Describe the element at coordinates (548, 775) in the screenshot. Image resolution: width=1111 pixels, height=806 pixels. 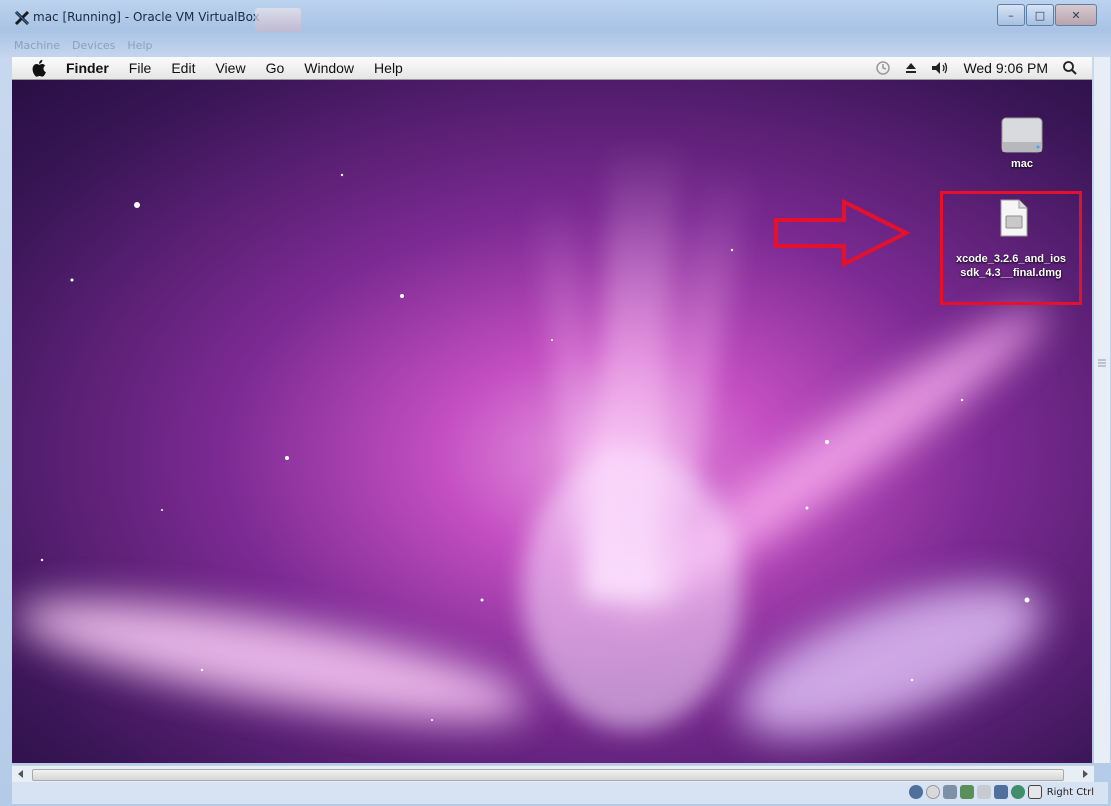
I see `horizontal-scroll-thumb` at that location.